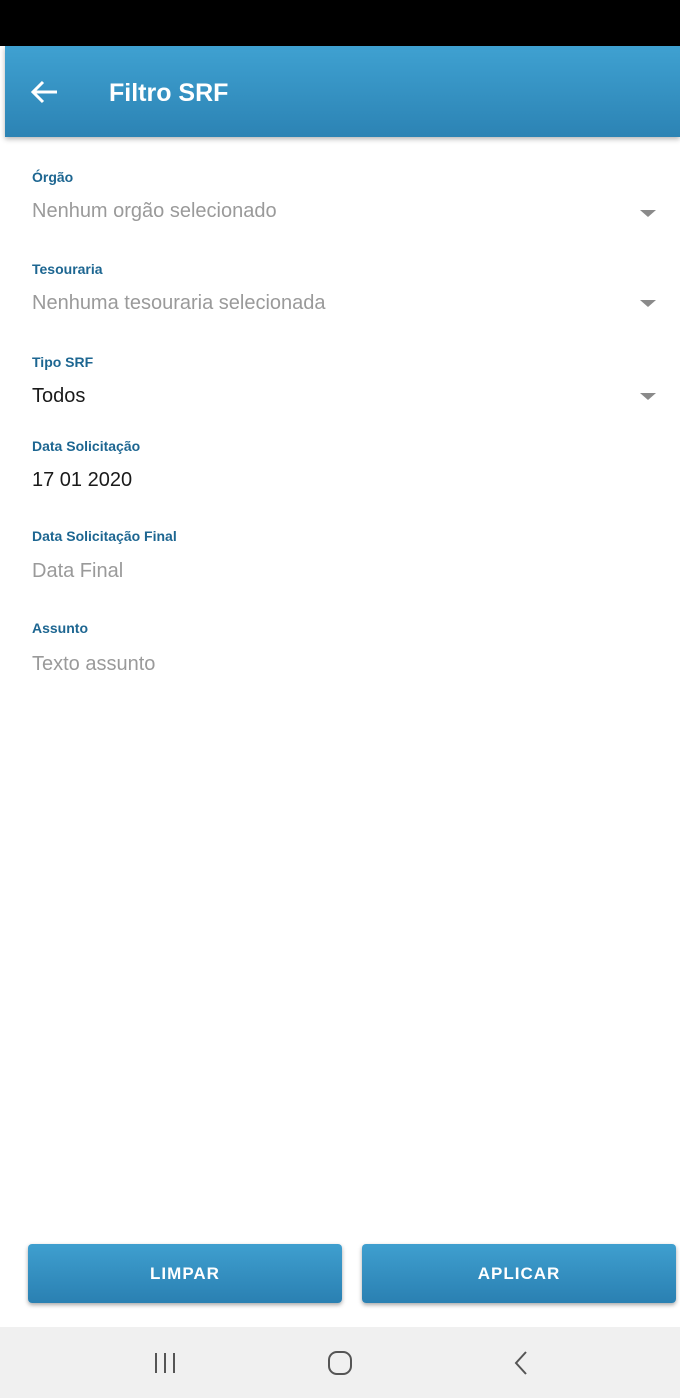  Describe the element at coordinates (86, 446) in the screenshot. I see `data-solicitacao-label: Data Solicitação` at that location.